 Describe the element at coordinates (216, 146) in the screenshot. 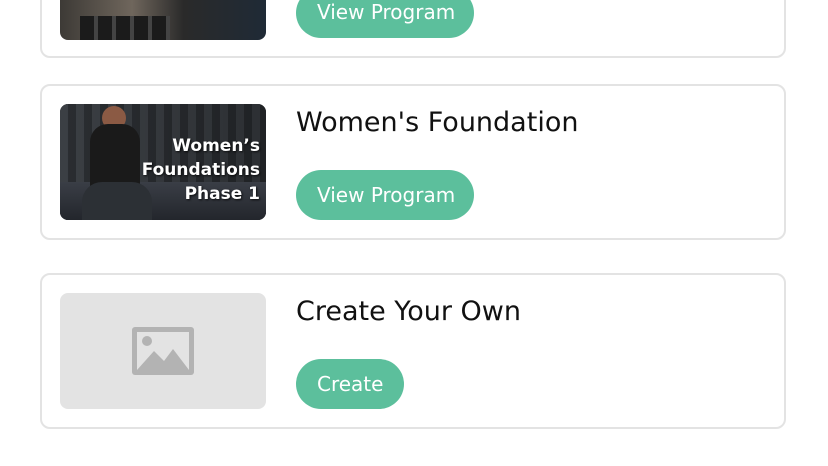

I see `thumbnail-caption-line: Women’s` at that location.